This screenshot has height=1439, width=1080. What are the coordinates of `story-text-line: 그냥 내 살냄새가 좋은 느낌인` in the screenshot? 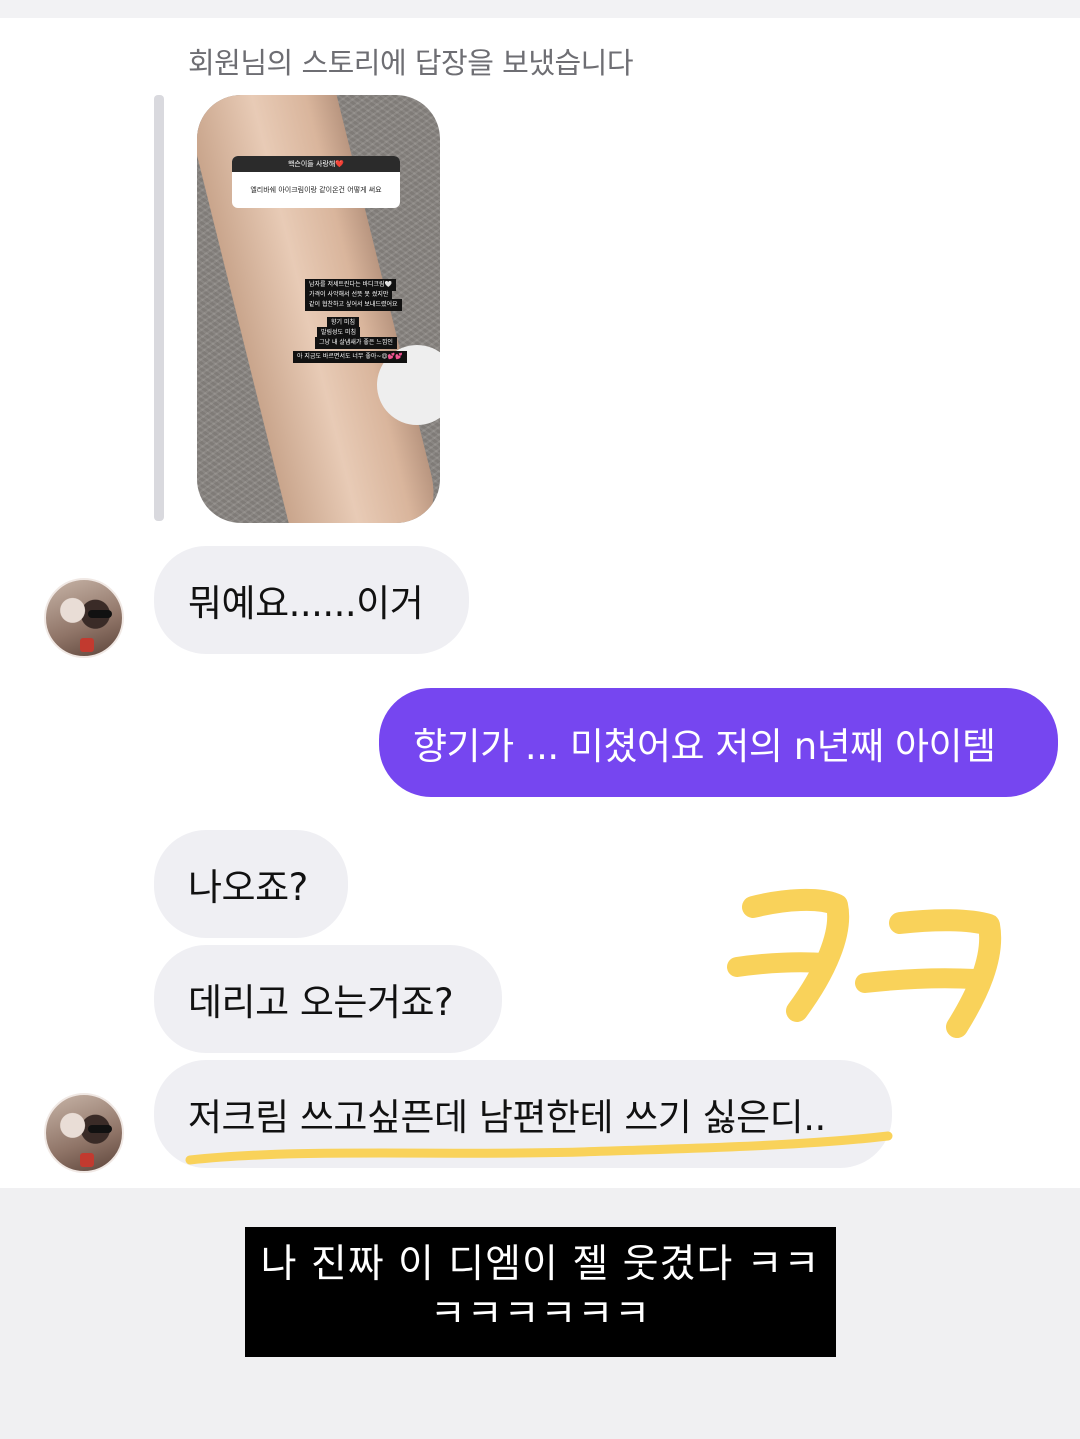 It's located at (356, 343).